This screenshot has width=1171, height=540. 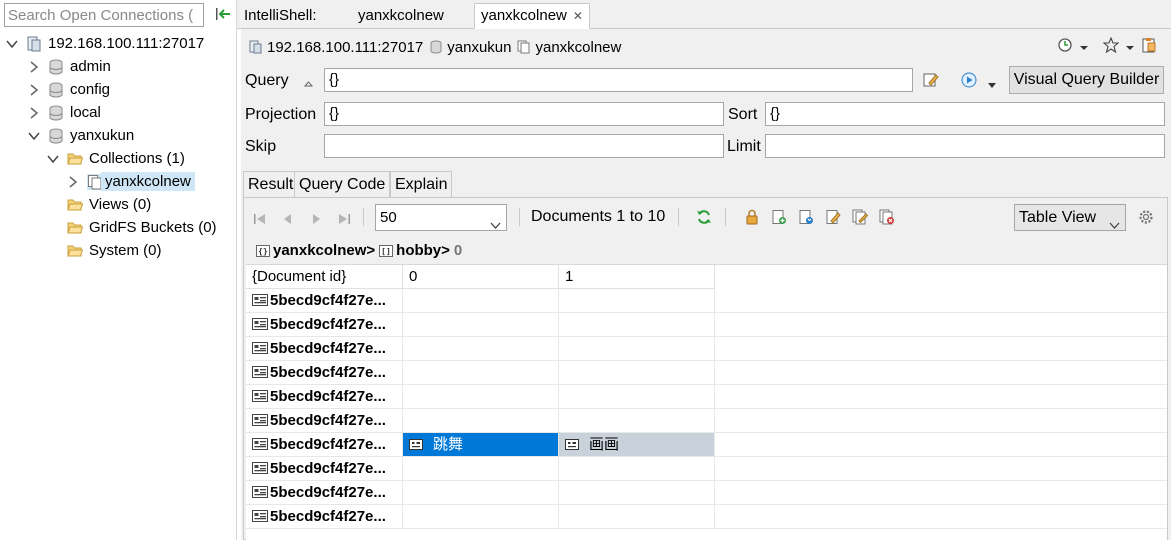 I want to click on breadcrumb-collection: yanxkcolnew, so click(x=319, y=250).